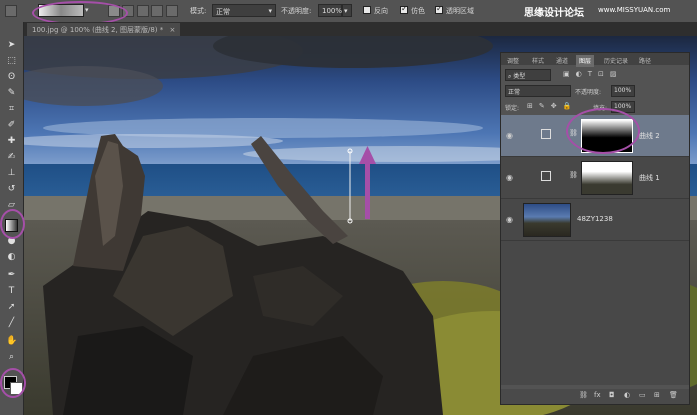 The width and height of the screenshot is (697, 415). What do you see at coordinates (418, 11) in the screenshot?
I see `dither-label: 仿色` at bounding box center [418, 11].